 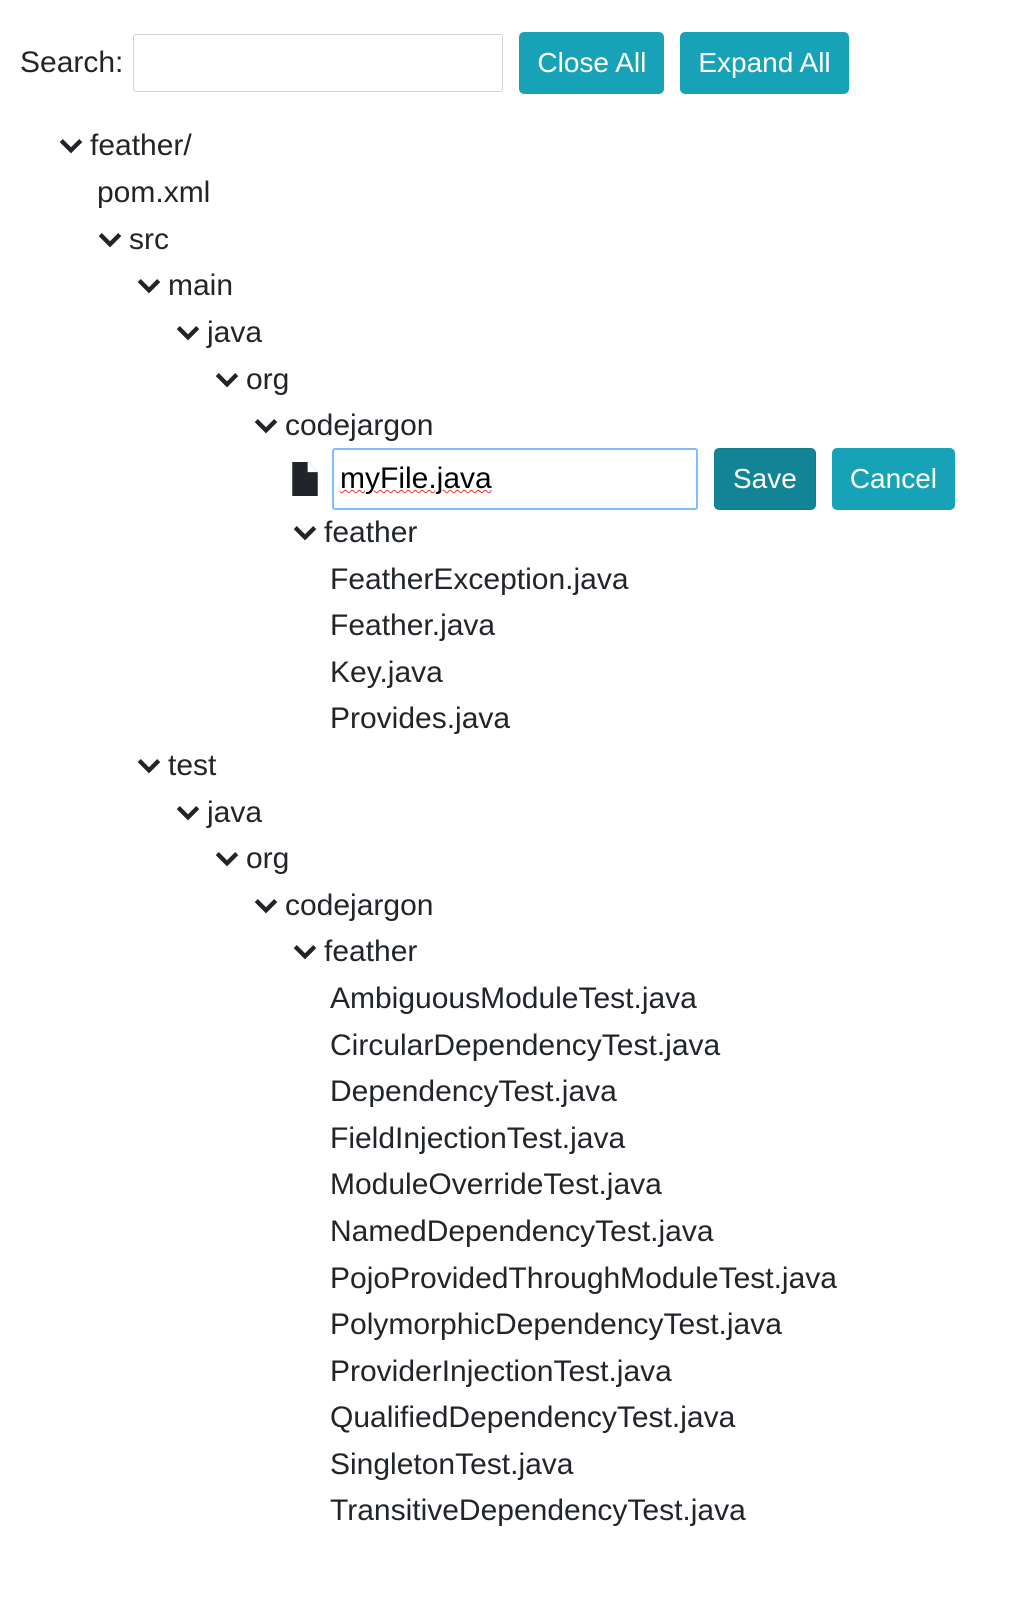 I want to click on tree-node-label: FieldInjectionTest.java, so click(x=478, y=1138).